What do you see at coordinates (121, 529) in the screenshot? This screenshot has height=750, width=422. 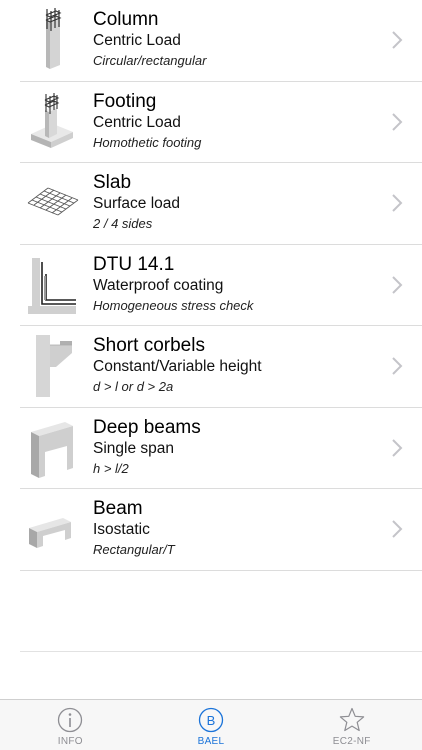 I see `item-subtitle: Isostatic` at bounding box center [121, 529].